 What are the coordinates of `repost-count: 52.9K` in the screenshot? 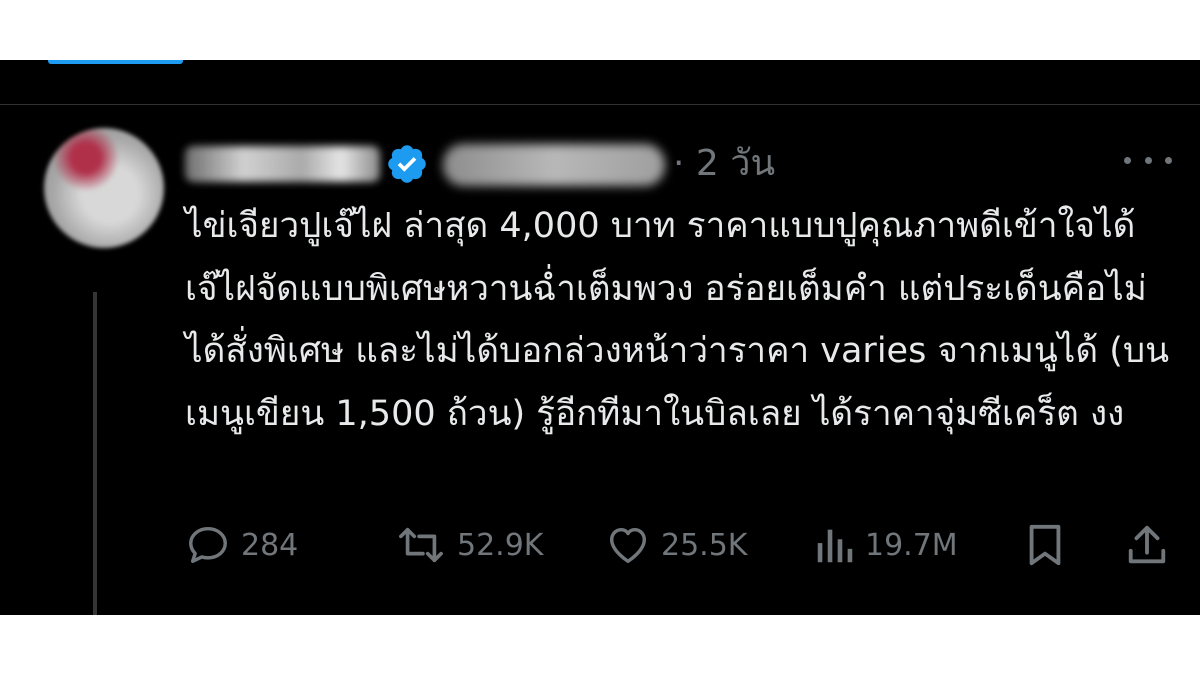 It's located at (500, 545).